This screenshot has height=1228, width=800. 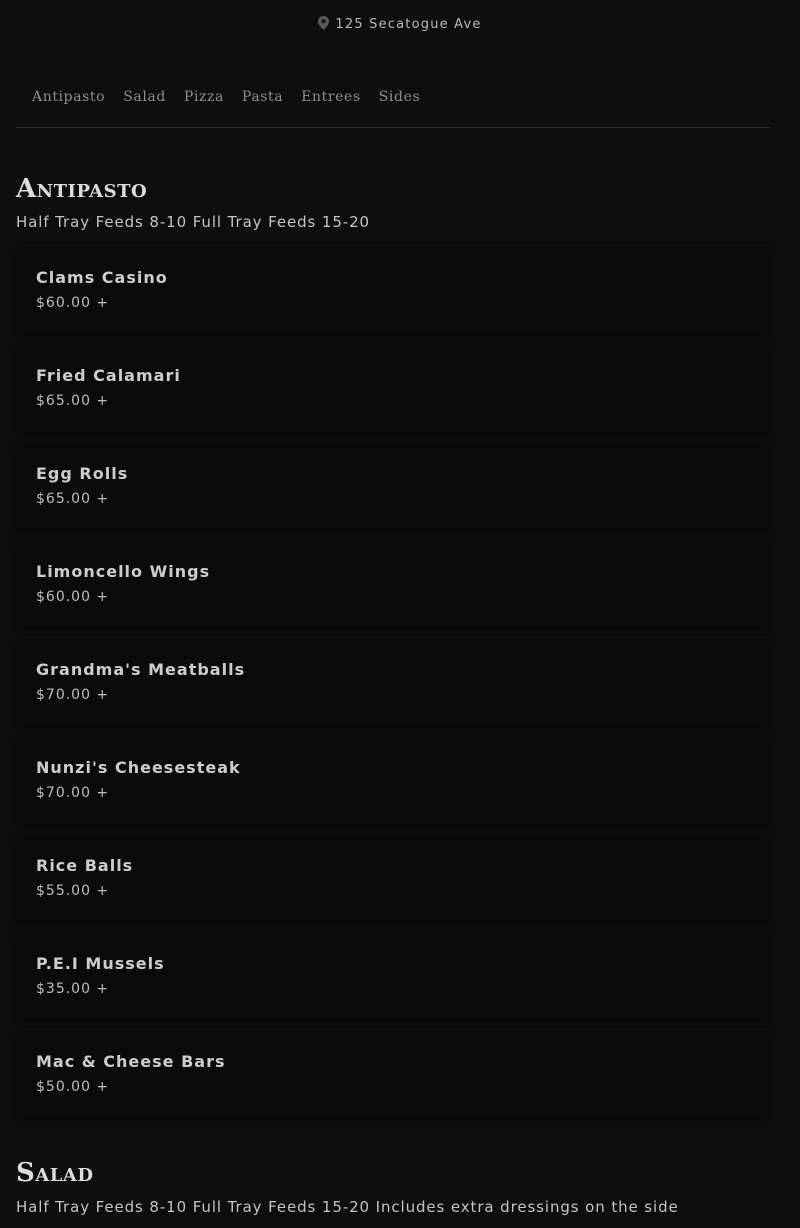 What do you see at coordinates (262, 97) in the screenshot?
I see `tab-pasta: Pasta` at bounding box center [262, 97].